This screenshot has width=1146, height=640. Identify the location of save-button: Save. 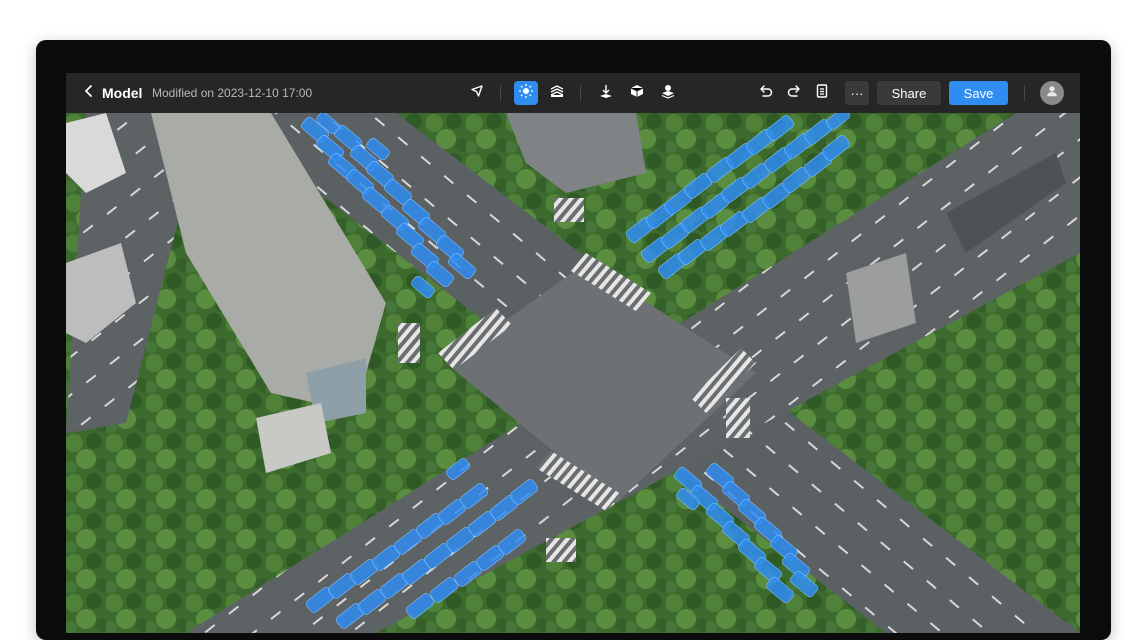
(978, 93).